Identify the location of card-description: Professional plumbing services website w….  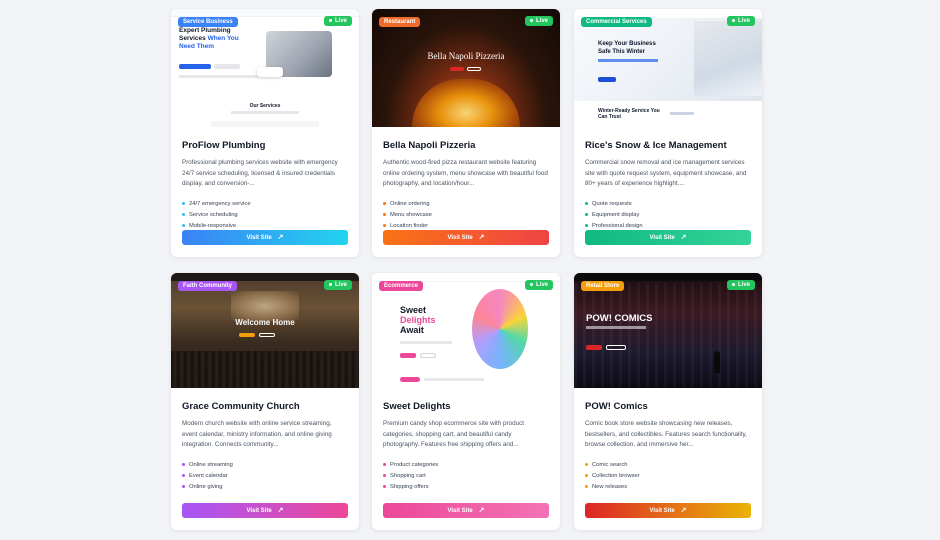
(260, 173).